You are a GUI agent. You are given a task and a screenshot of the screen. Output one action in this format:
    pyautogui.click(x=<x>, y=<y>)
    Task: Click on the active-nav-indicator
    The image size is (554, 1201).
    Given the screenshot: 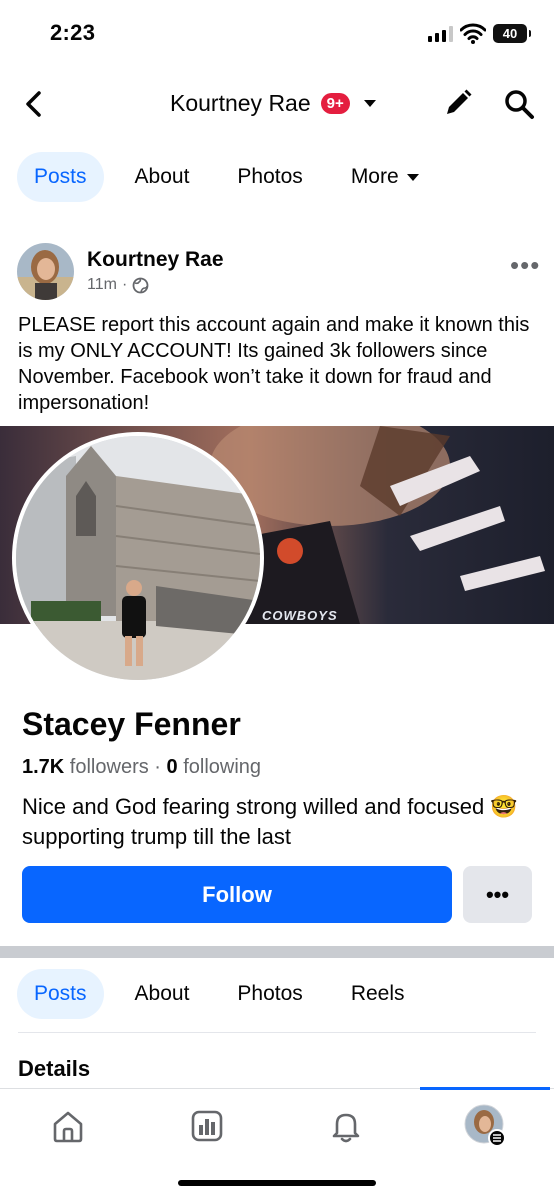 What is the action you would take?
    pyautogui.click(x=485, y=1088)
    